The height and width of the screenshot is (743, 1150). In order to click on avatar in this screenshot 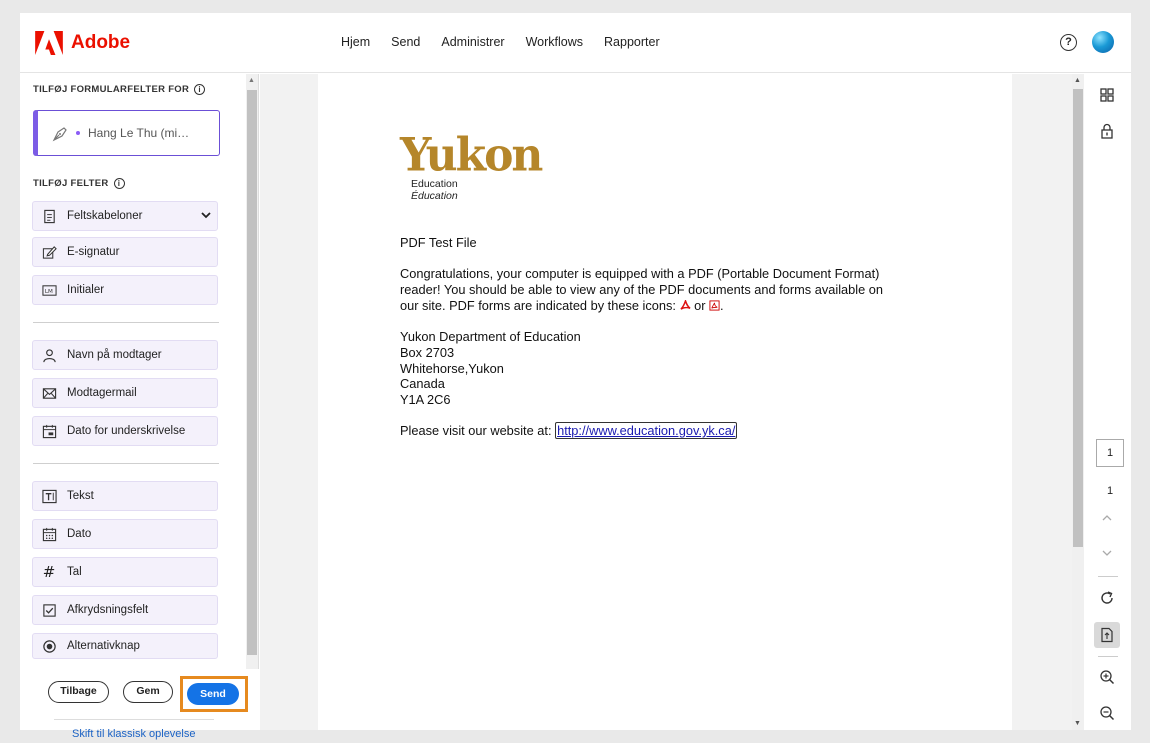, I will do `click(1103, 42)`.